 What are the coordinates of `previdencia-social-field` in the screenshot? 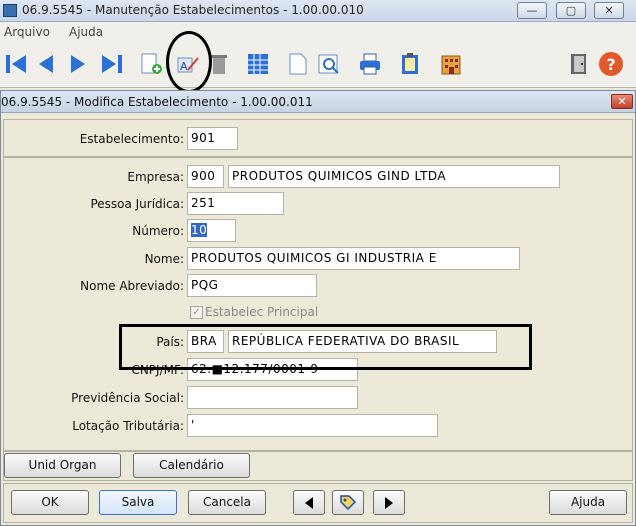 It's located at (272, 397).